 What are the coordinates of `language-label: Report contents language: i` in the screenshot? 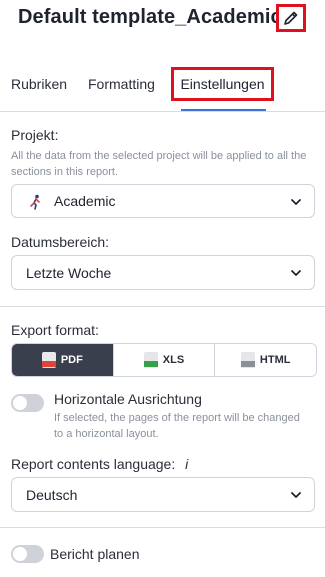 It's located at (99, 464).